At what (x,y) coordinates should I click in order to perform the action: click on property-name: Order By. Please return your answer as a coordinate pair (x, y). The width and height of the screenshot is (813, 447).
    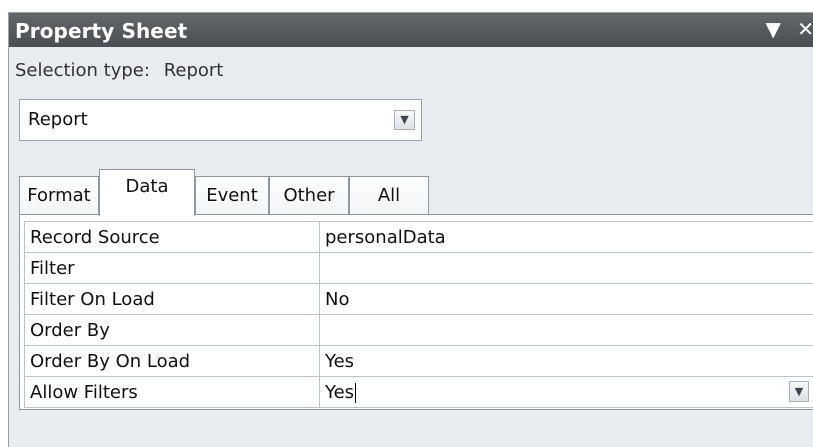
    Looking at the image, I should click on (172, 330).